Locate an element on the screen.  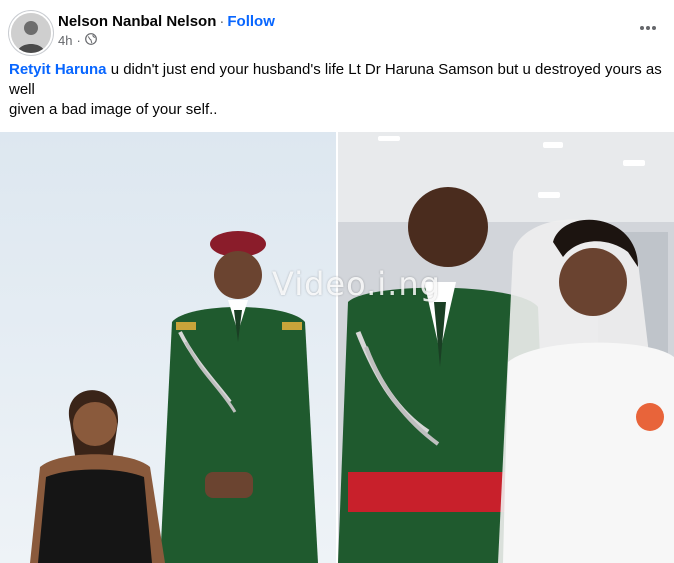
follow-button: Follow is located at coordinates (251, 21).